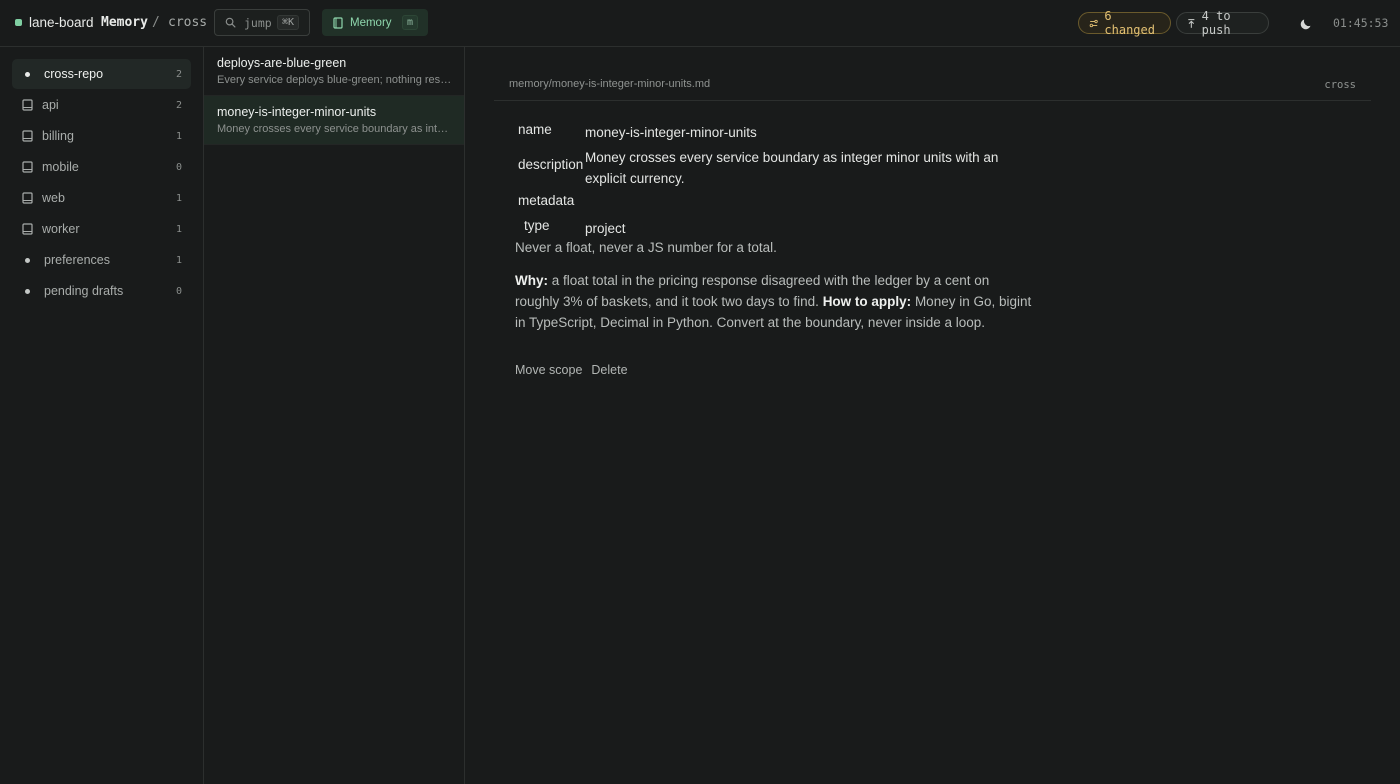  I want to click on sidebar-item-label: pending drafts, so click(84, 291).